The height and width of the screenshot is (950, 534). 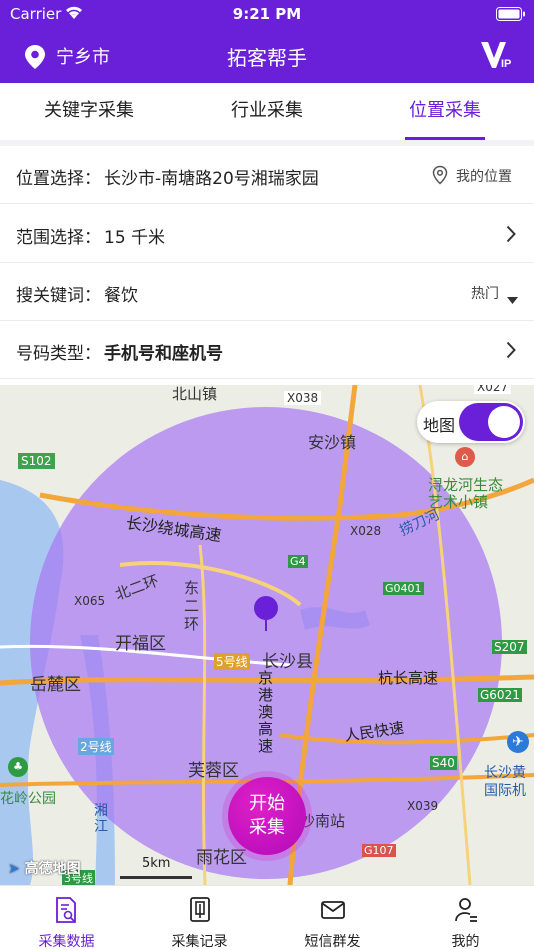 I want to click on tab-location: 位置采集, so click(x=445, y=111).